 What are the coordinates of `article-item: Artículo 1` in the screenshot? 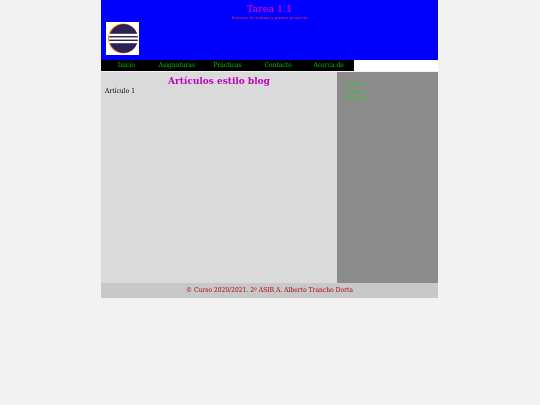 It's located at (120, 91).